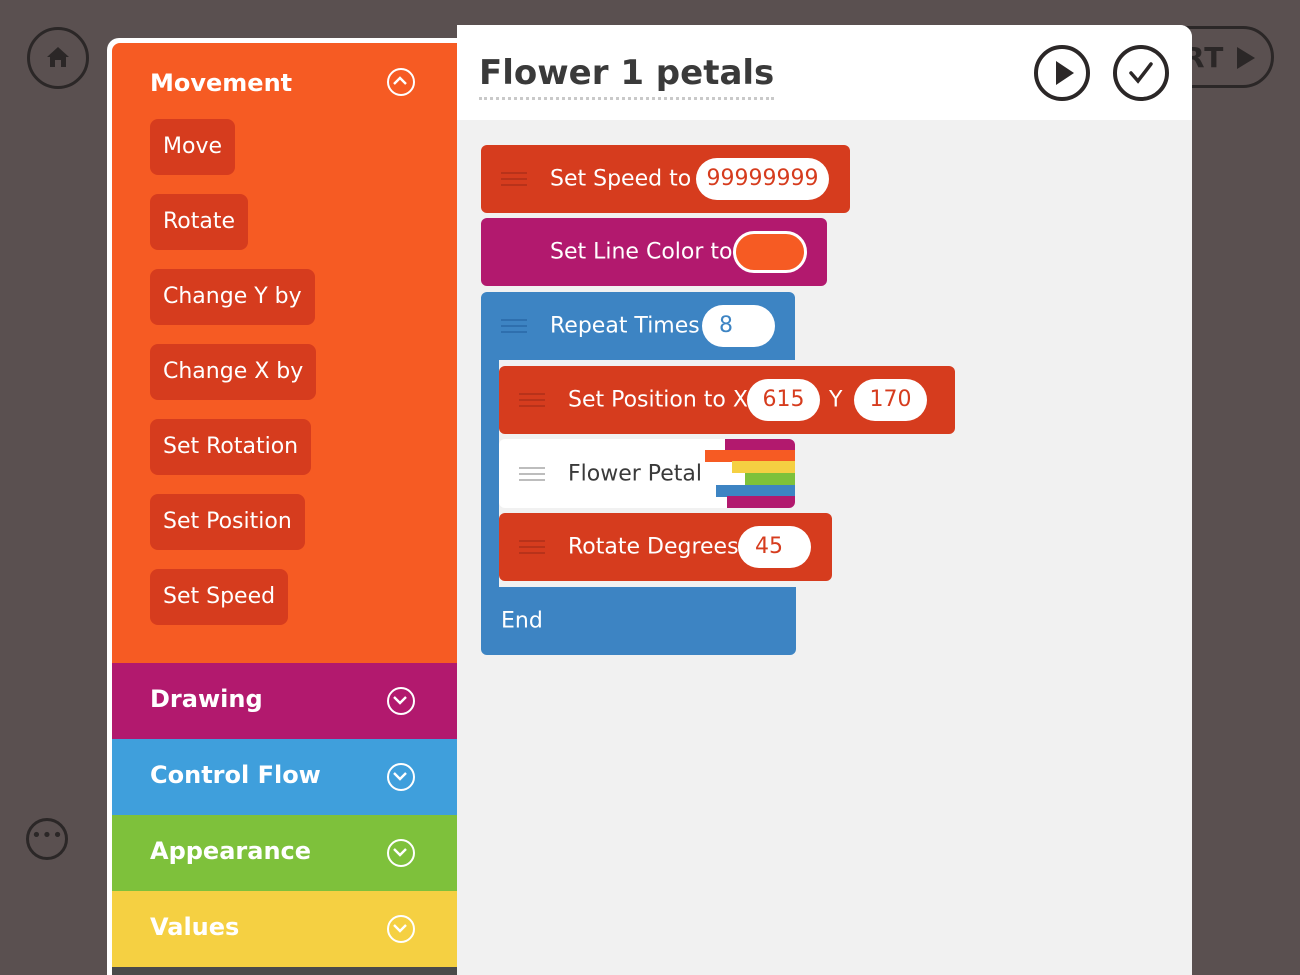 This screenshot has width=1300, height=975. I want to click on category-title: Appearance, so click(231, 851).